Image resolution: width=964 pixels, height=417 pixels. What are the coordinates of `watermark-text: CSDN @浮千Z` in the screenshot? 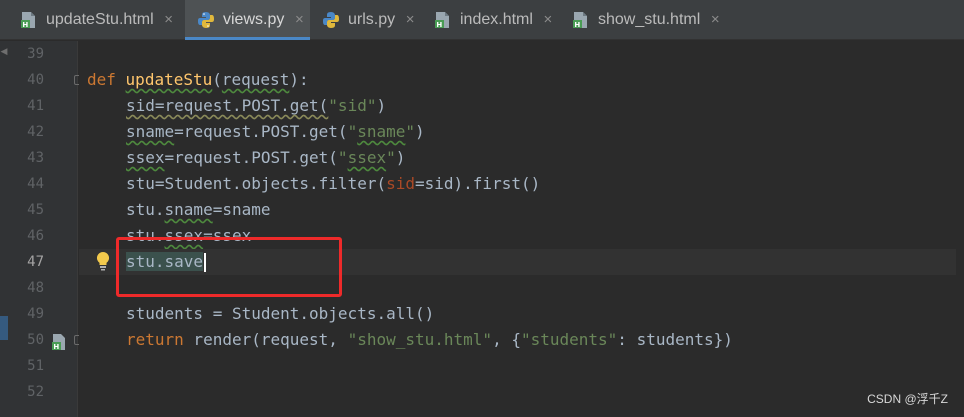 It's located at (907, 399).